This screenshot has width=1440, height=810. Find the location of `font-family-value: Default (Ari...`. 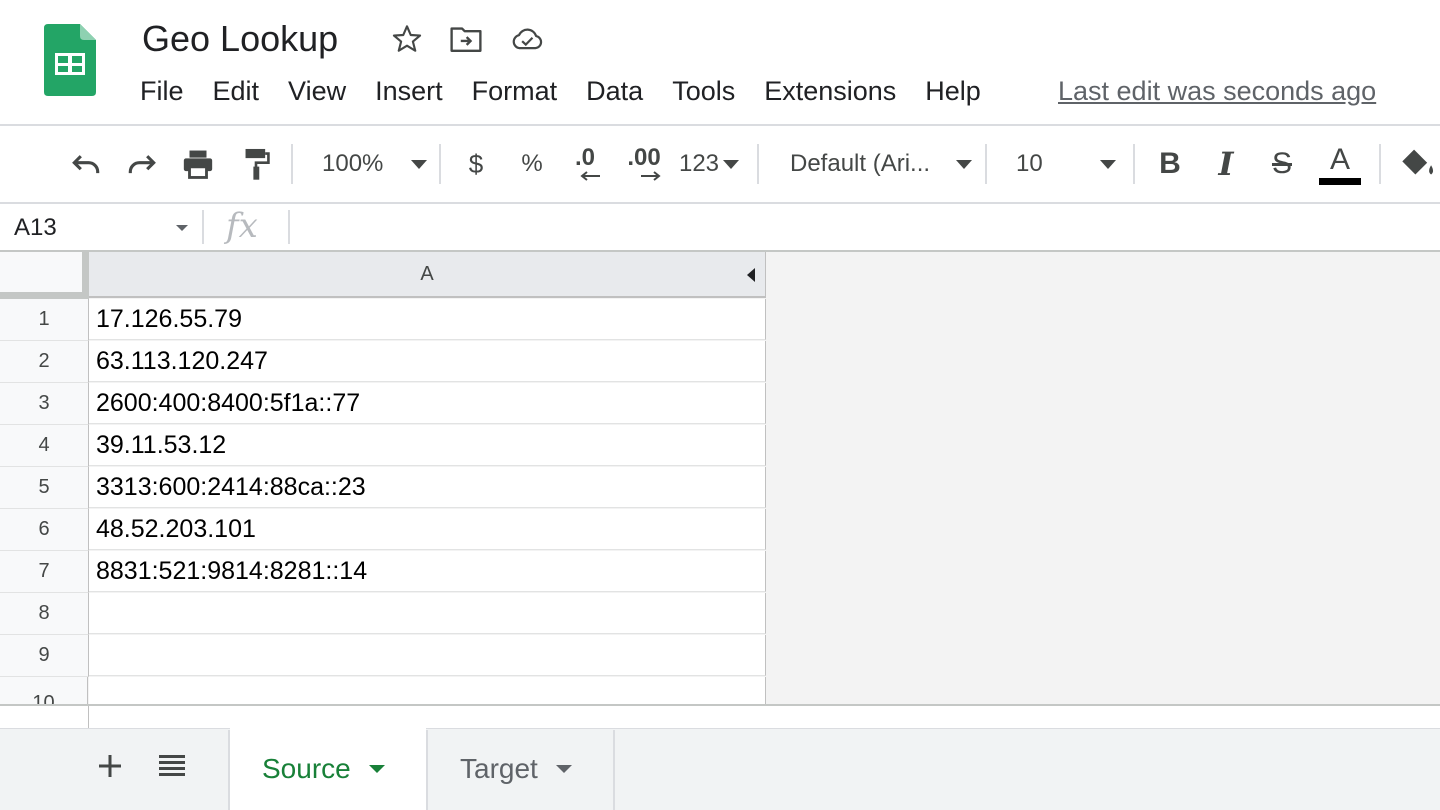

font-family-value: Default (Ari... is located at coordinates (860, 163).